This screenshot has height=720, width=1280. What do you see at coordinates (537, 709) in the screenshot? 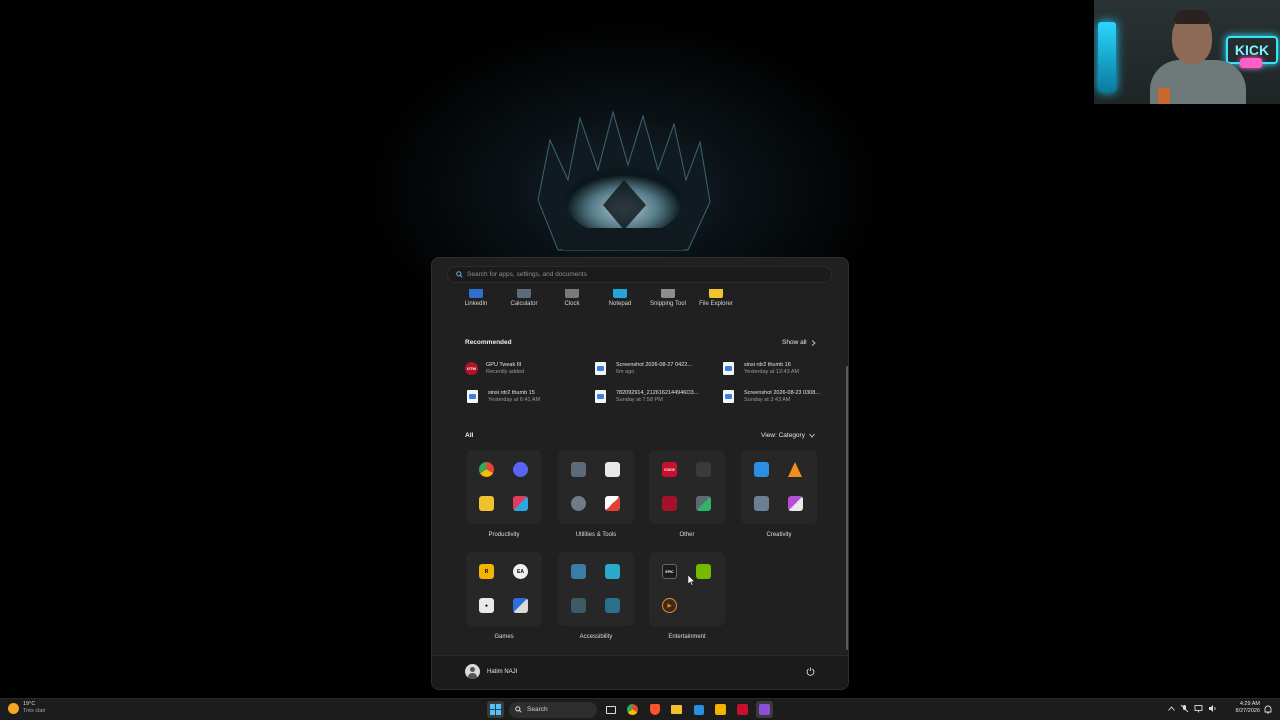
I see `taskbar-search-label: Search` at bounding box center [537, 709].